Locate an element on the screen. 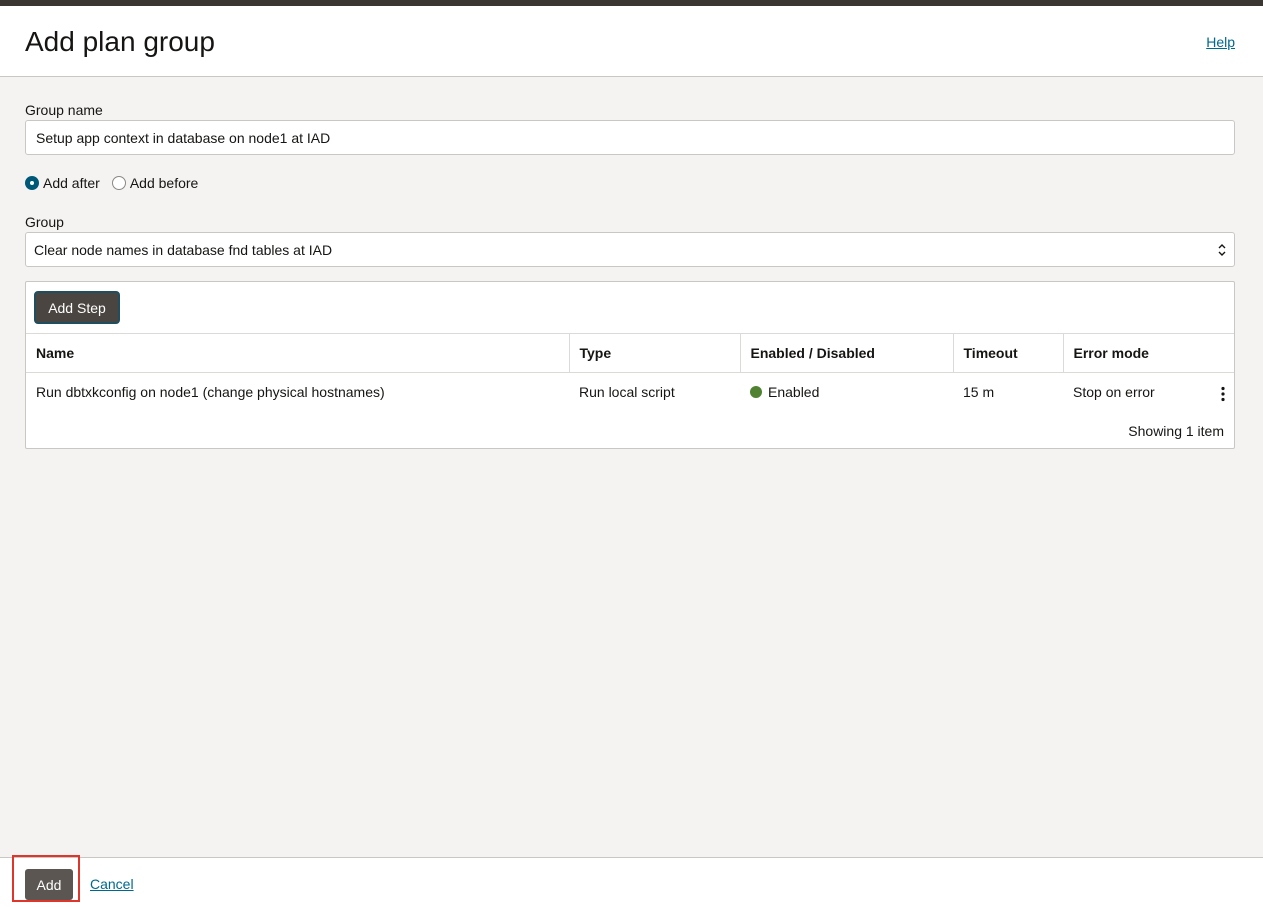 The height and width of the screenshot is (907, 1263). column-header-error-mode: Error mode is located at coordinates (1148, 353).